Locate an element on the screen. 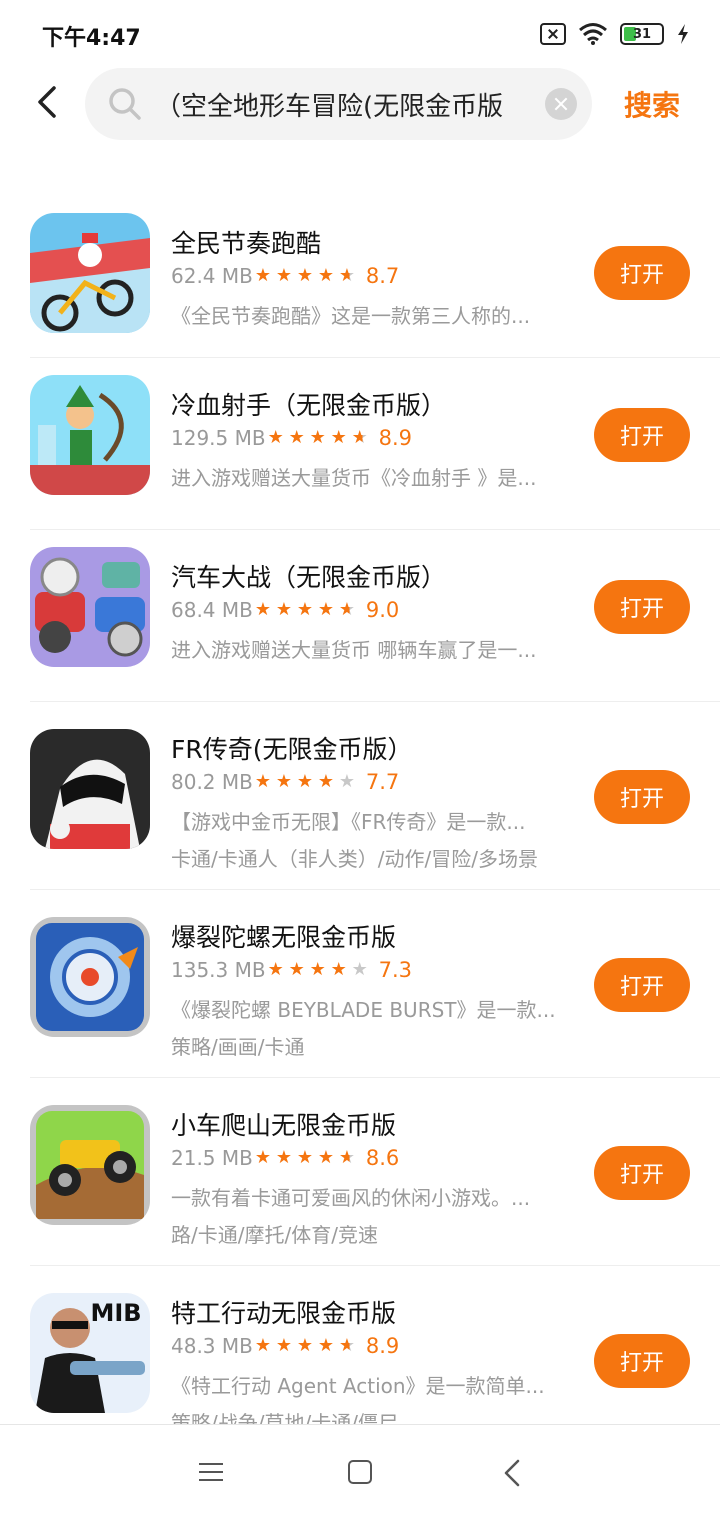  navigation-bar is located at coordinates (360, 1472).